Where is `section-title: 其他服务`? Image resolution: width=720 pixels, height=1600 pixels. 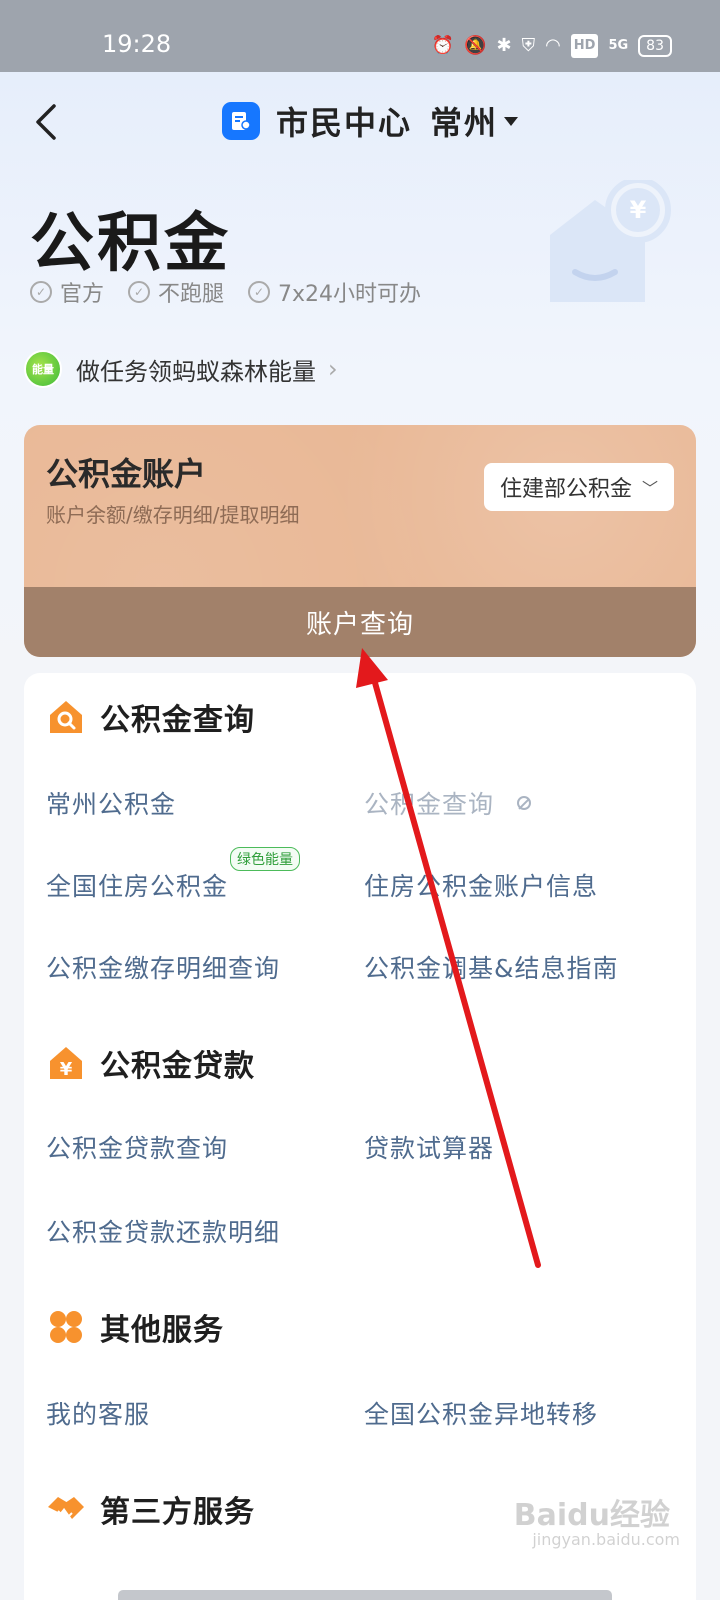 section-title: 其他服务 is located at coordinates (162, 1330).